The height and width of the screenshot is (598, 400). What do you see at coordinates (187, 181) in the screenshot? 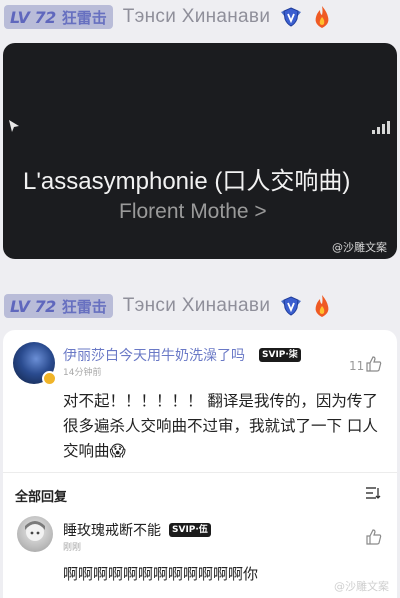
I see `song-title: L'assasymphonie (口人交响曲)` at bounding box center [187, 181].